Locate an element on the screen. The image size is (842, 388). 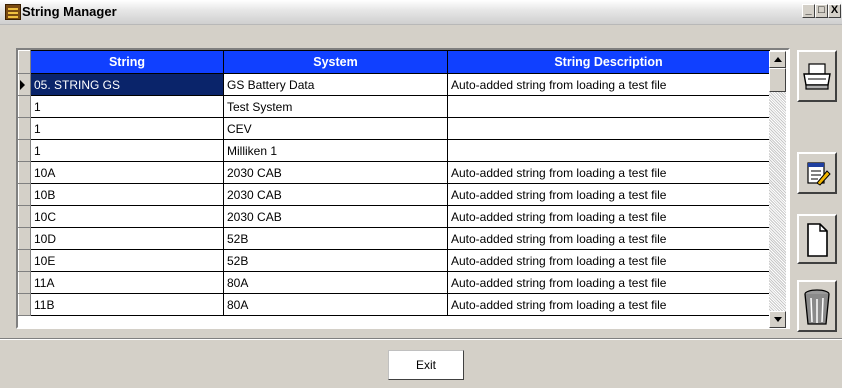
new-button is located at coordinates (817, 239).